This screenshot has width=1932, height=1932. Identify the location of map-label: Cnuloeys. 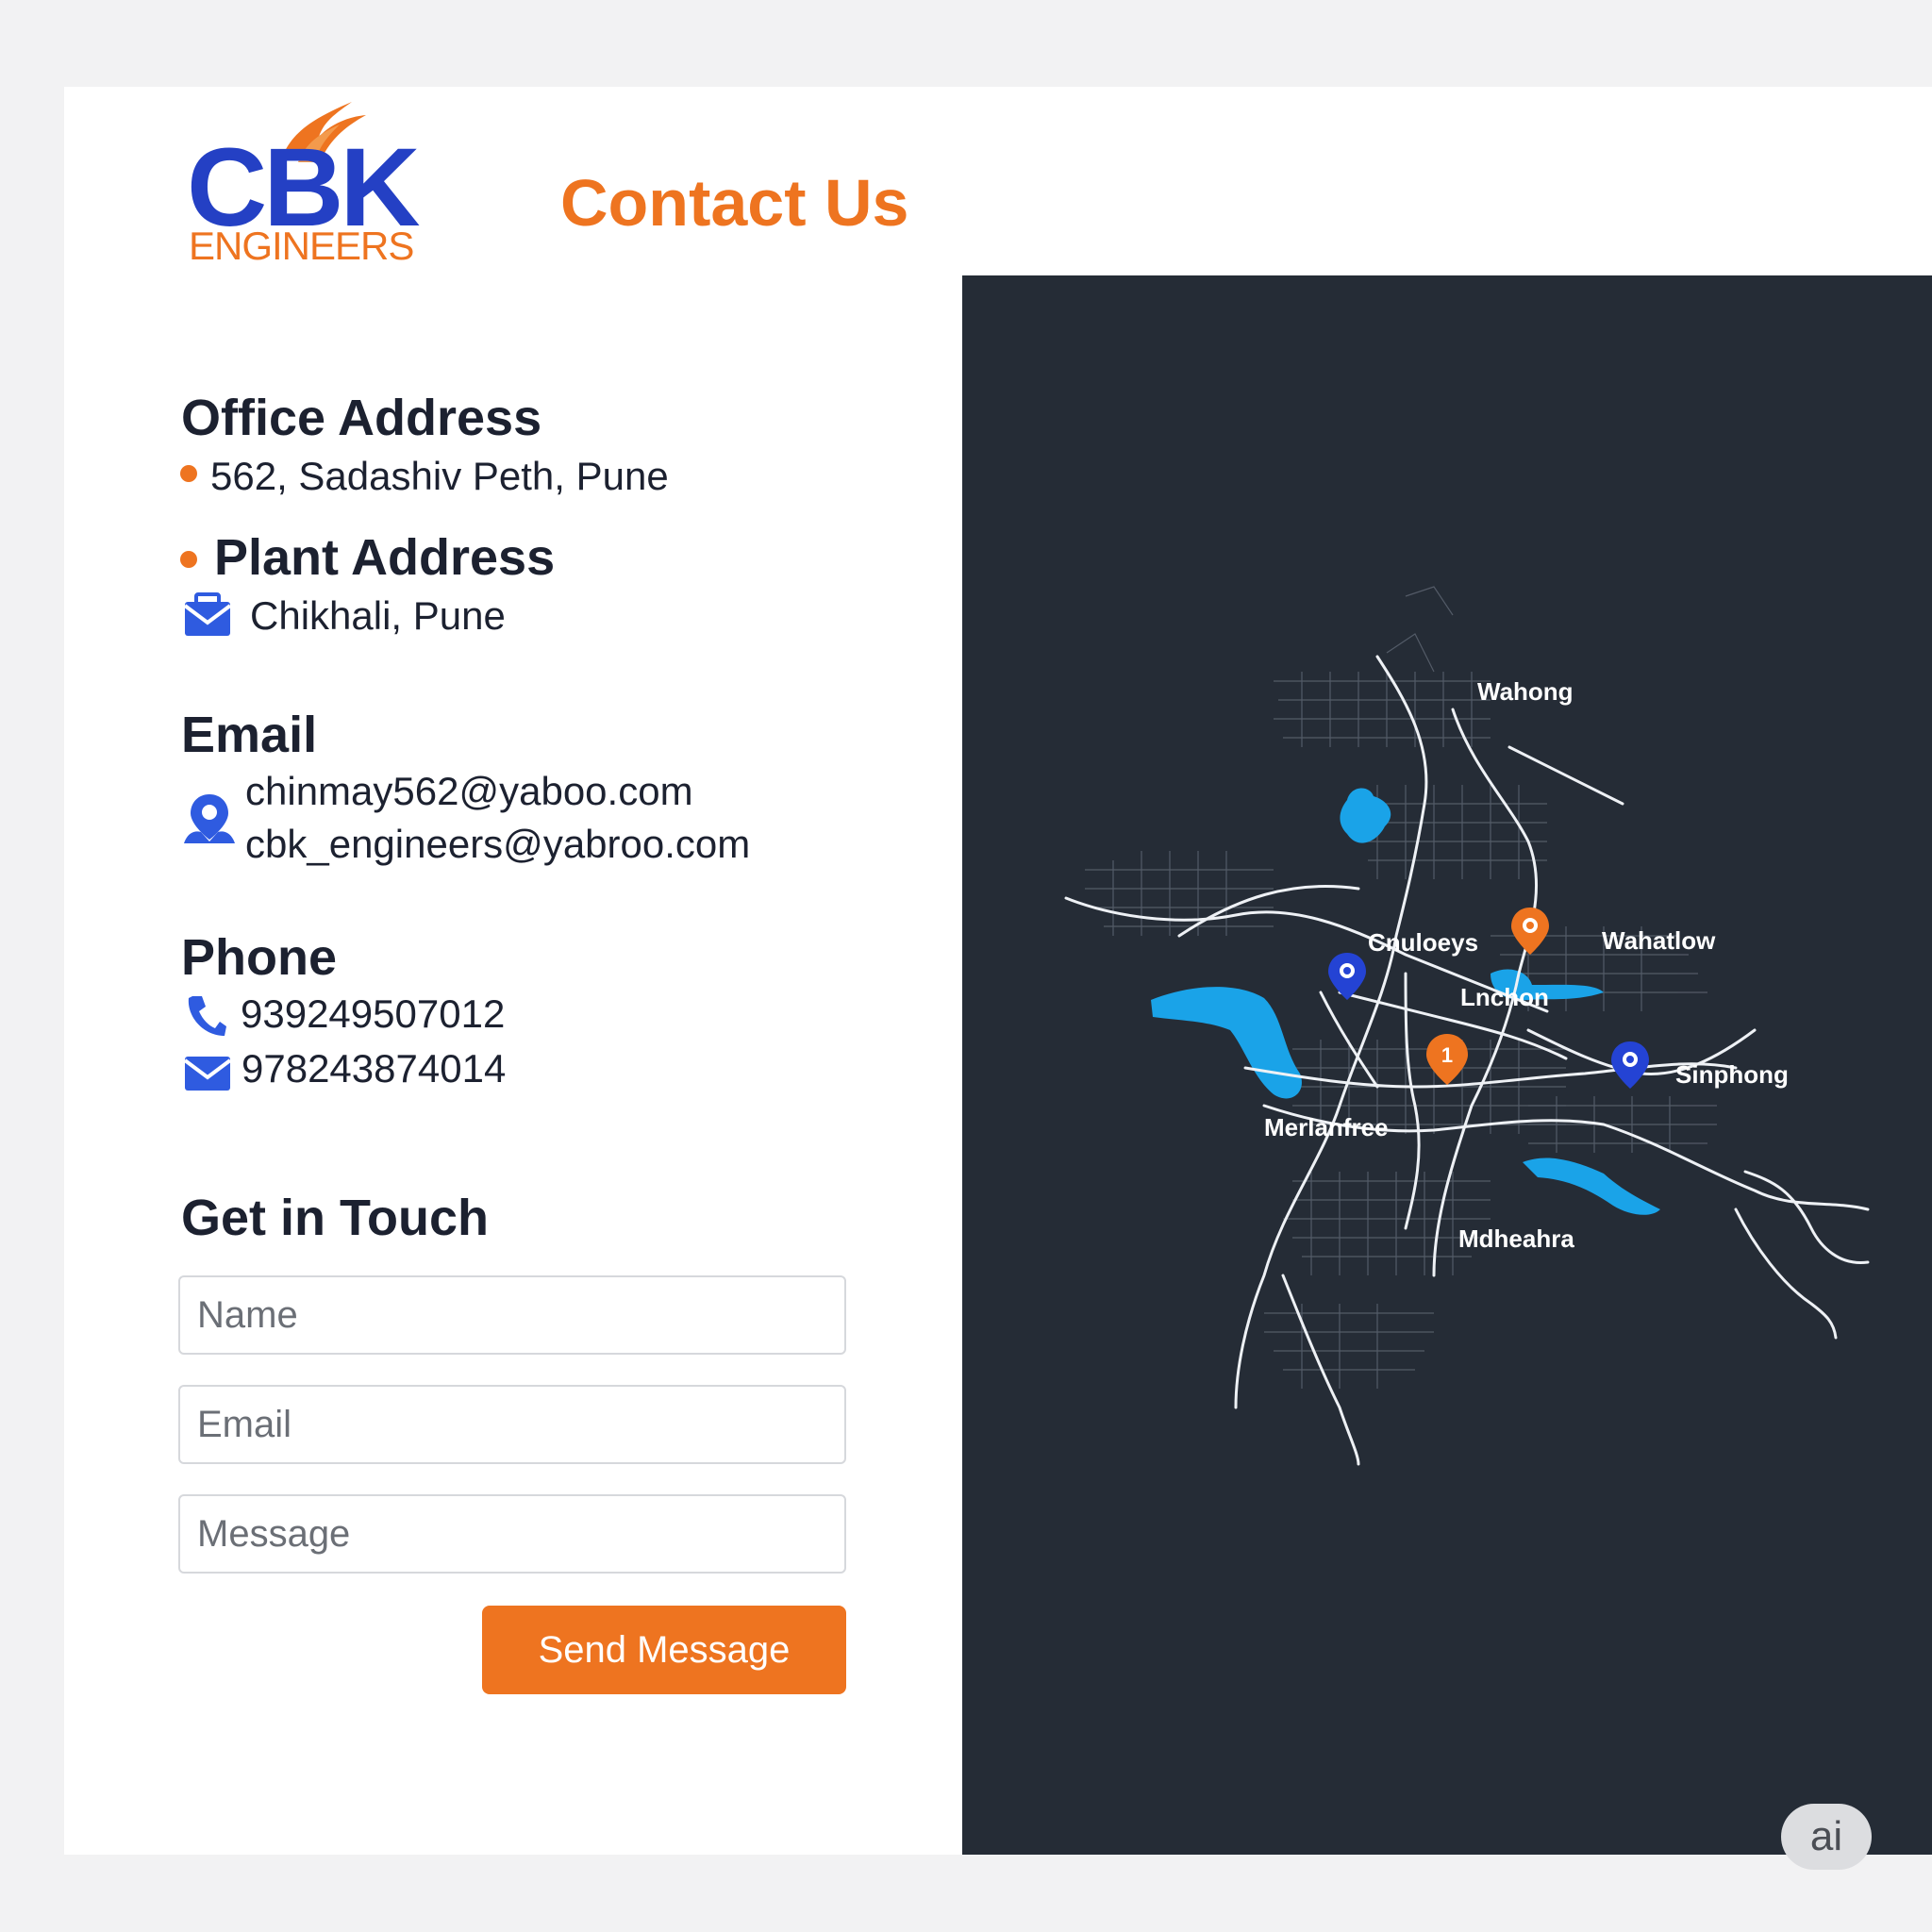
(1423, 942).